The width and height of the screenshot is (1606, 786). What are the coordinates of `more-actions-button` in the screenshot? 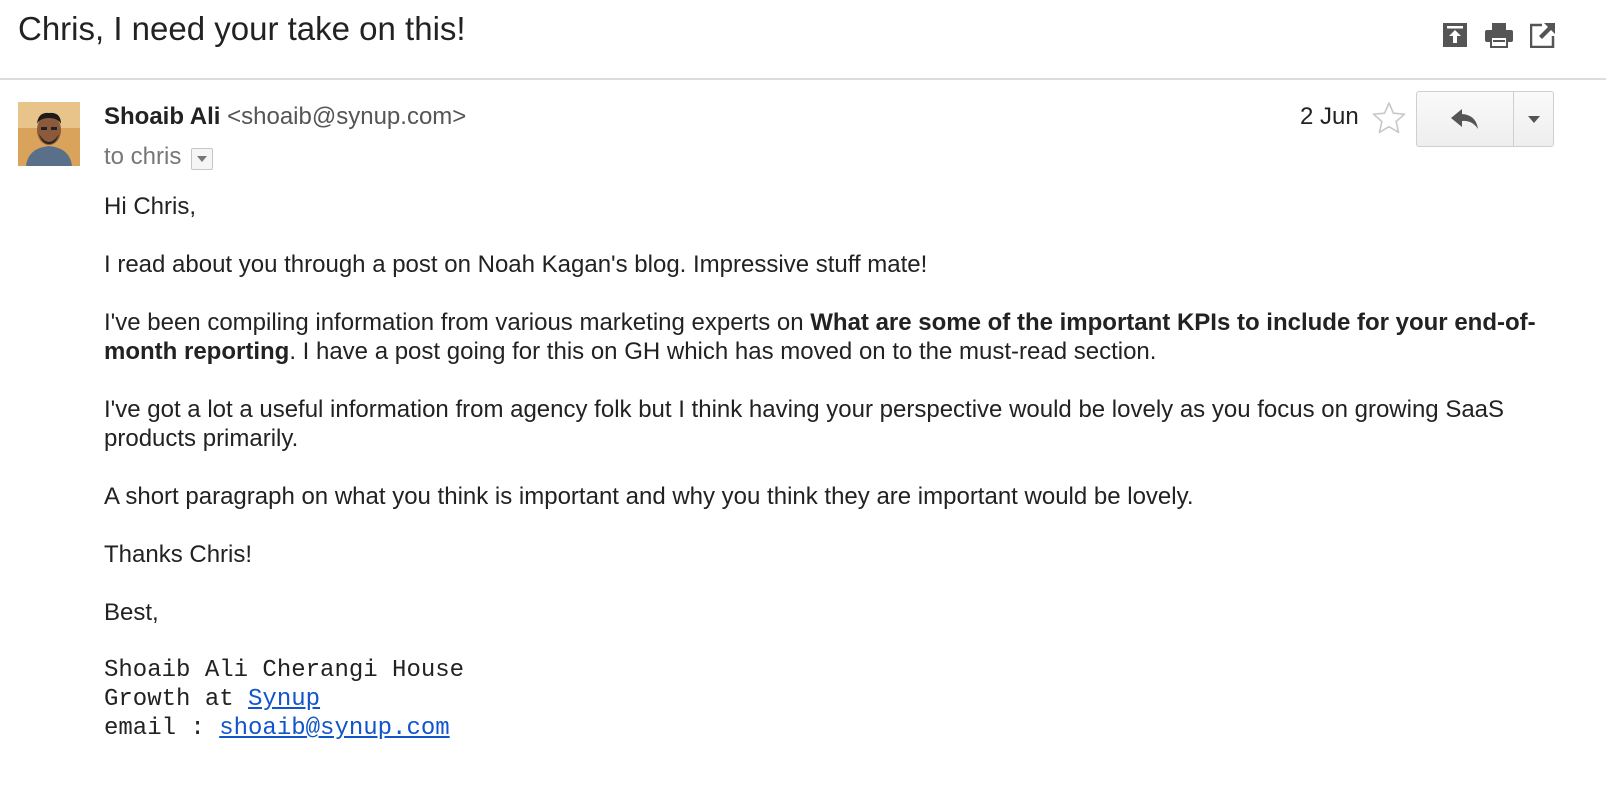 It's located at (1533, 119).